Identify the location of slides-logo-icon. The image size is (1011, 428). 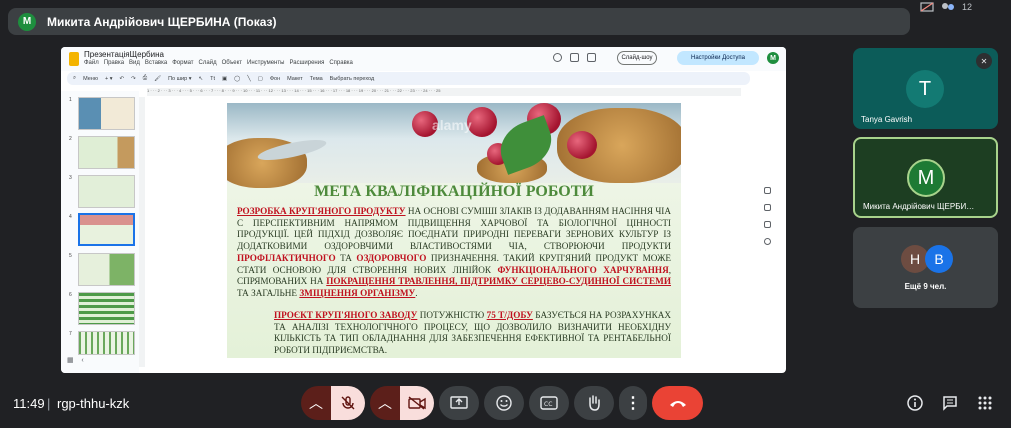
(74, 59).